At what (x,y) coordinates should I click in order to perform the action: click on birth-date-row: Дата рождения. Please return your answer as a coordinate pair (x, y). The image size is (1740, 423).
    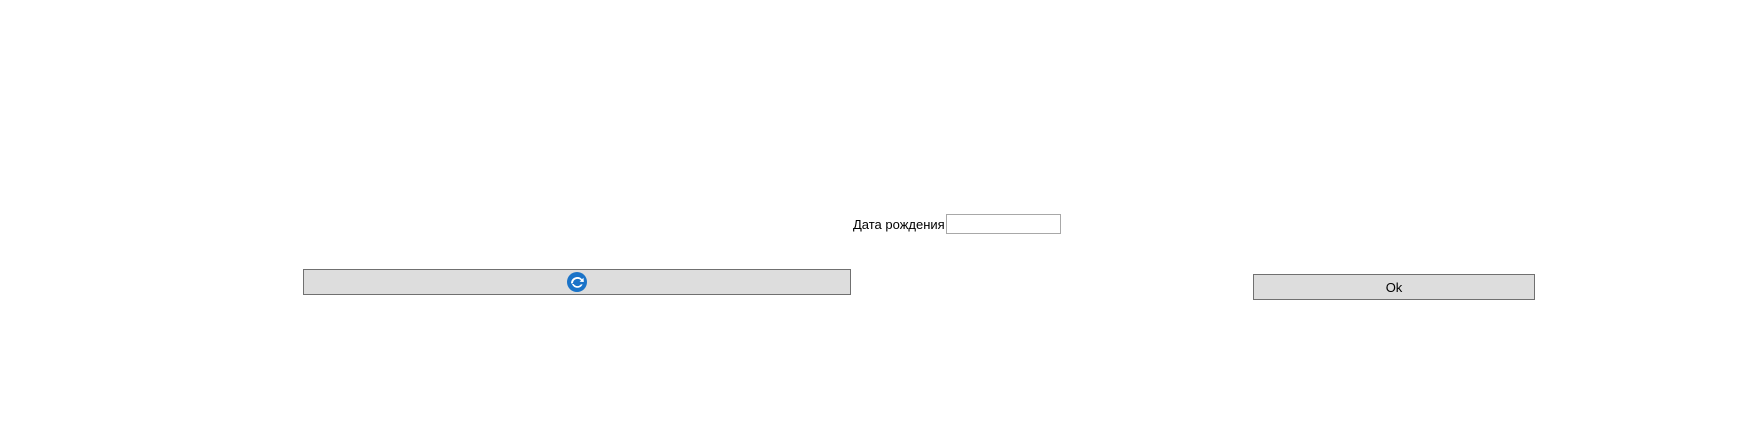
    Looking at the image, I should click on (957, 224).